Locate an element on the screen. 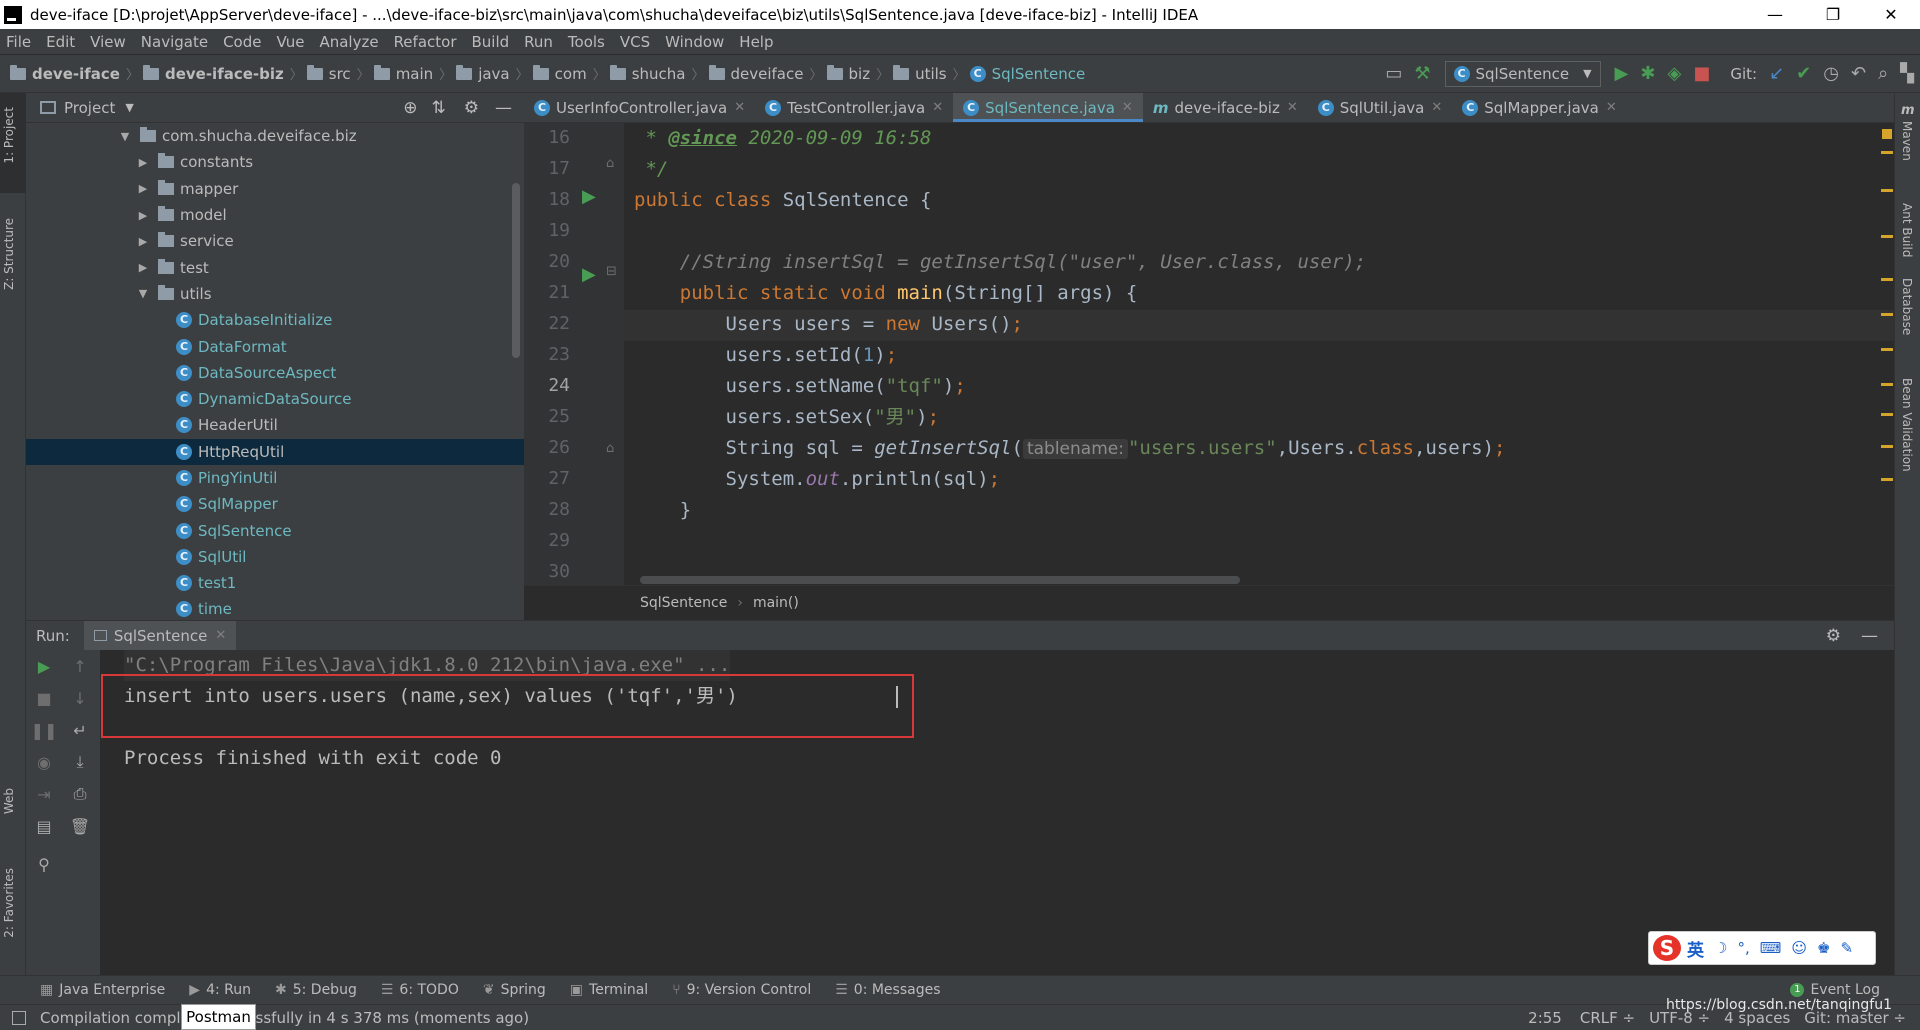 This screenshot has height=1030, width=1920. editor-tab: C TestController.java ✕ is located at coordinates (854, 107).